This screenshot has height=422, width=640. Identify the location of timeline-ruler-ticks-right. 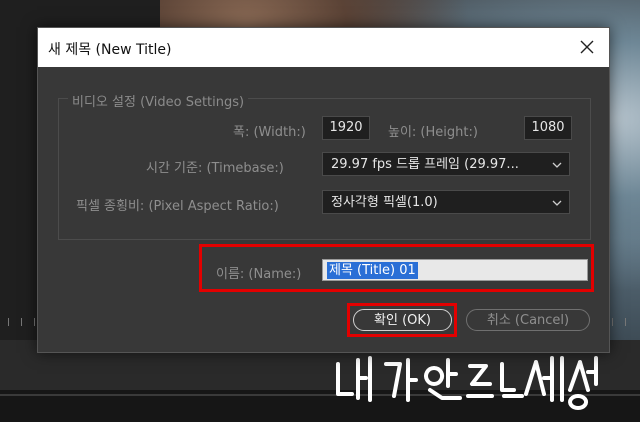
(619, 325).